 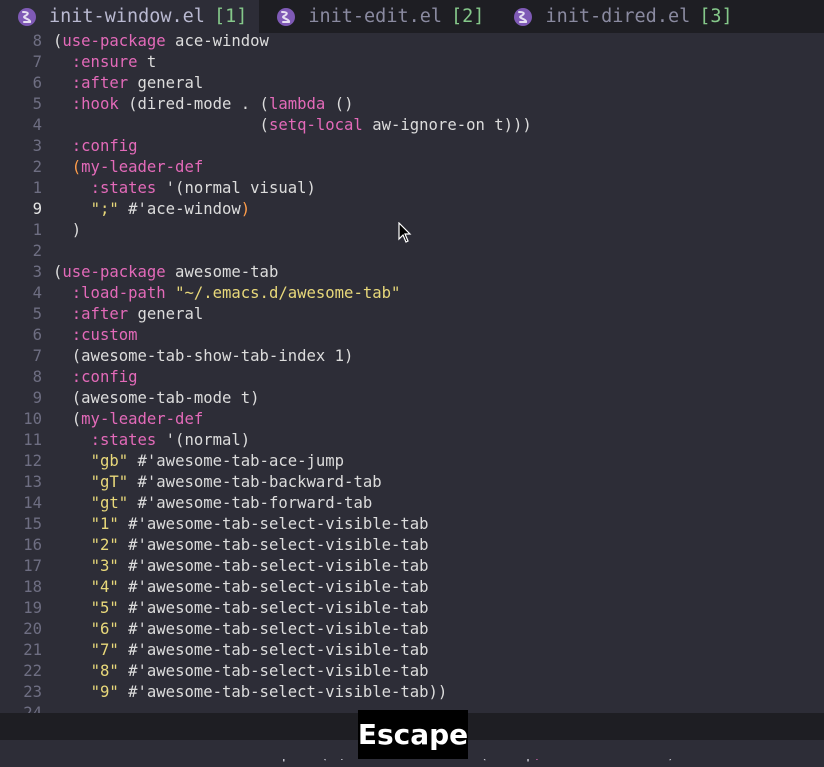 What do you see at coordinates (130, 16) in the screenshot?
I see `tab-init-window-el: init-window.el [1]` at bounding box center [130, 16].